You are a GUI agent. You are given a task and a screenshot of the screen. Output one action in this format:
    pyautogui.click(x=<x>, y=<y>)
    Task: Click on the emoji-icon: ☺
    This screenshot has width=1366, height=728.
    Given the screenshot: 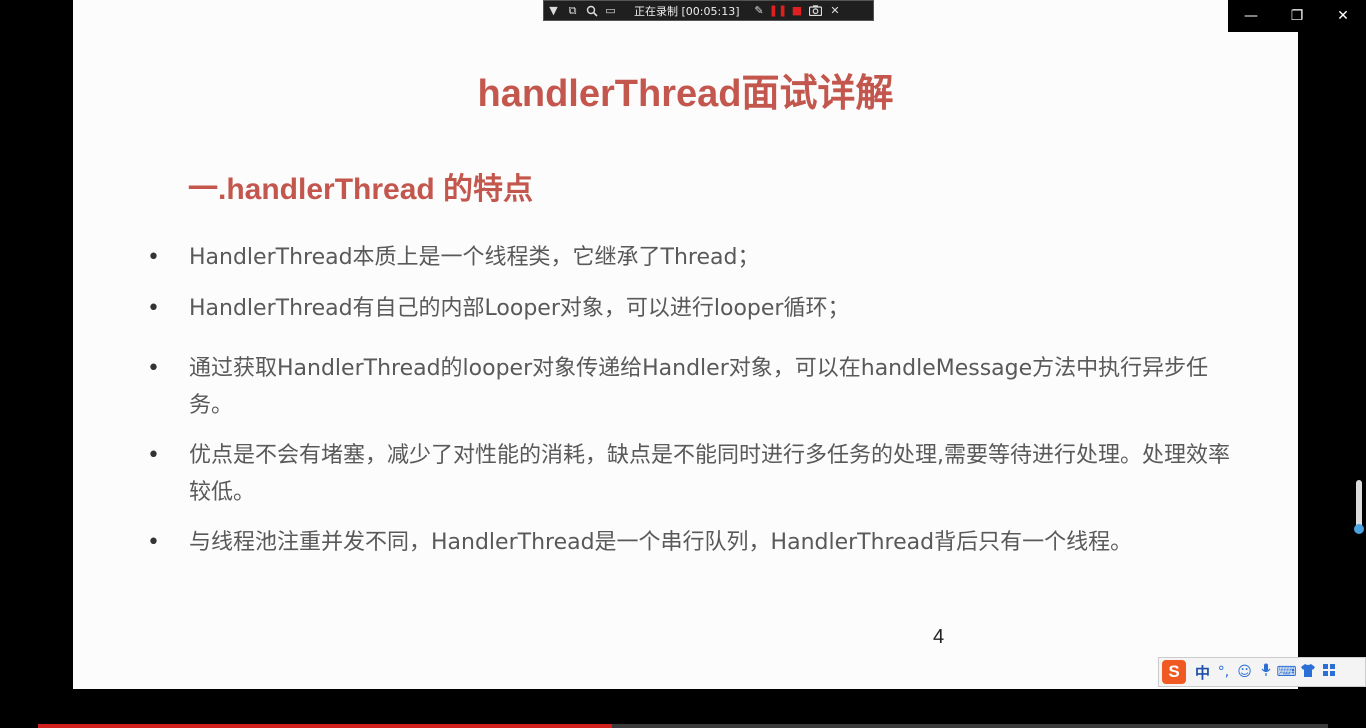 What is the action you would take?
    pyautogui.click(x=1244, y=672)
    